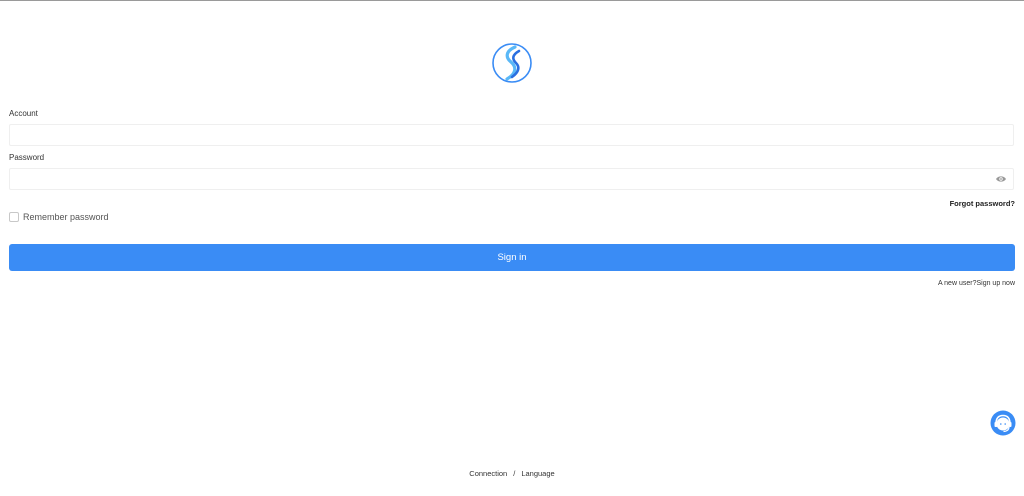 This screenshot has height=496, width=1024. What do you see at coordinates (512, 63) in the screenshot?
I see `logo-icon` at bounding box center [512, 63].